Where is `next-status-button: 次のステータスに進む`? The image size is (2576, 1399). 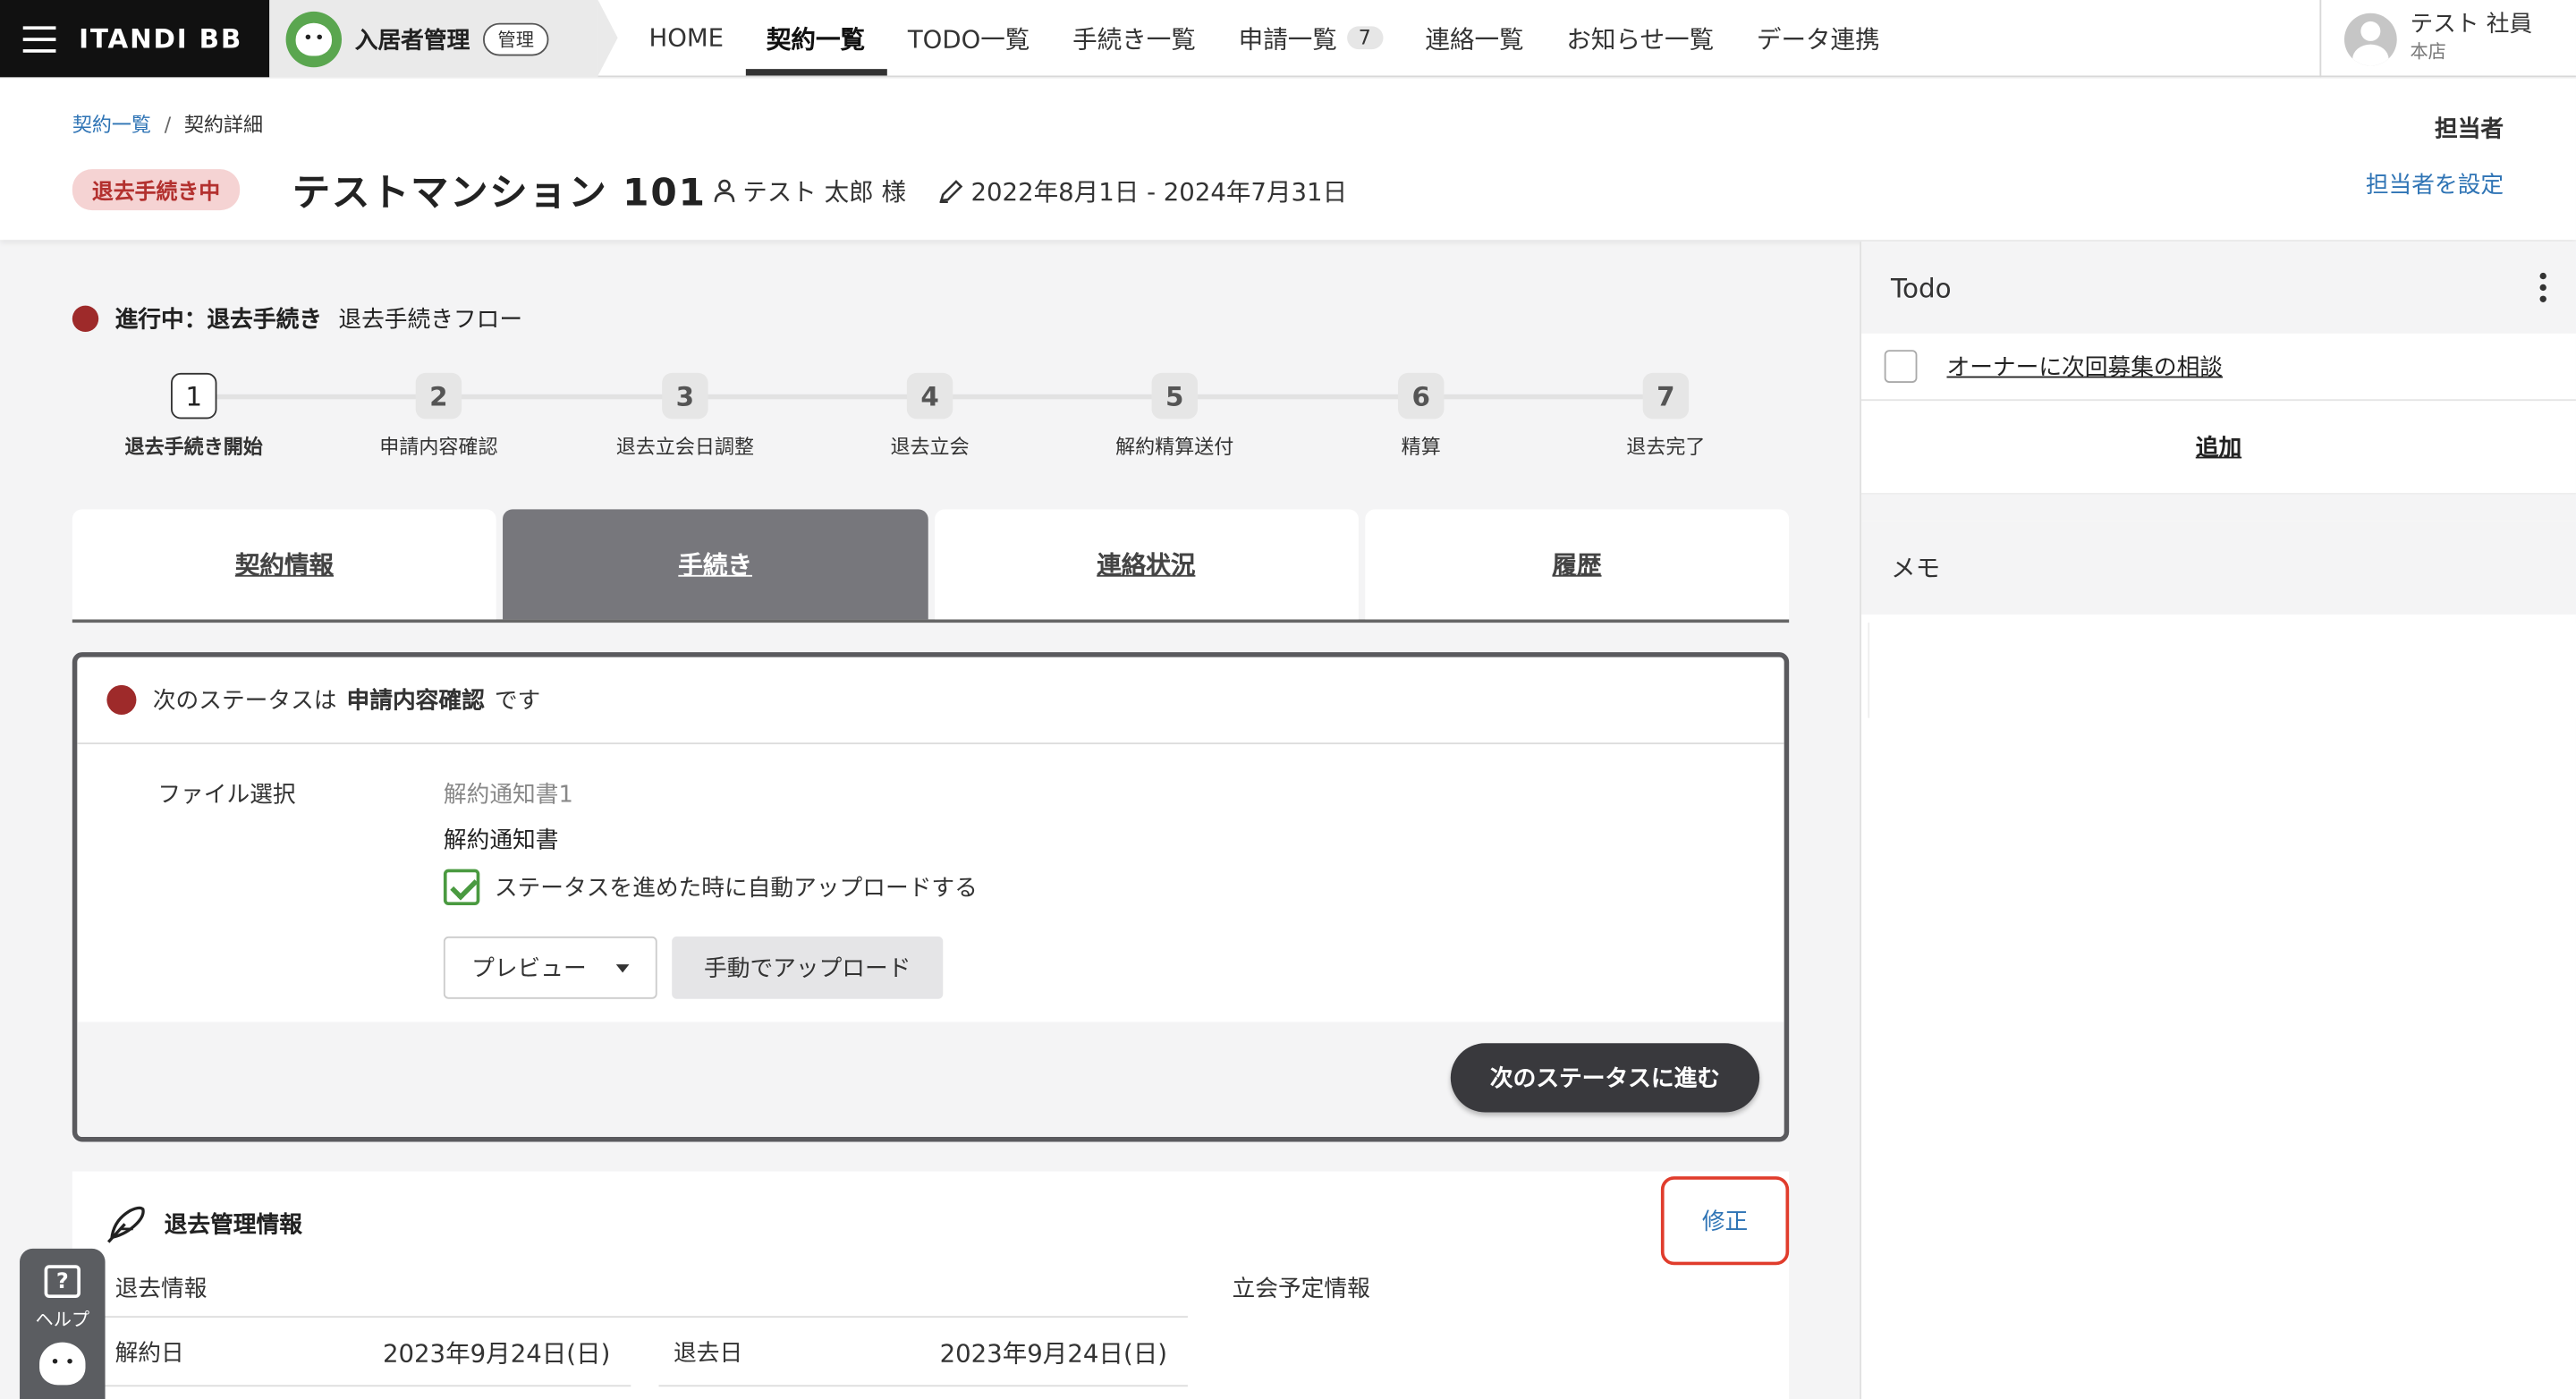 next-status-button: 次のステータスに進む is located at coordinates (1605, 1078).